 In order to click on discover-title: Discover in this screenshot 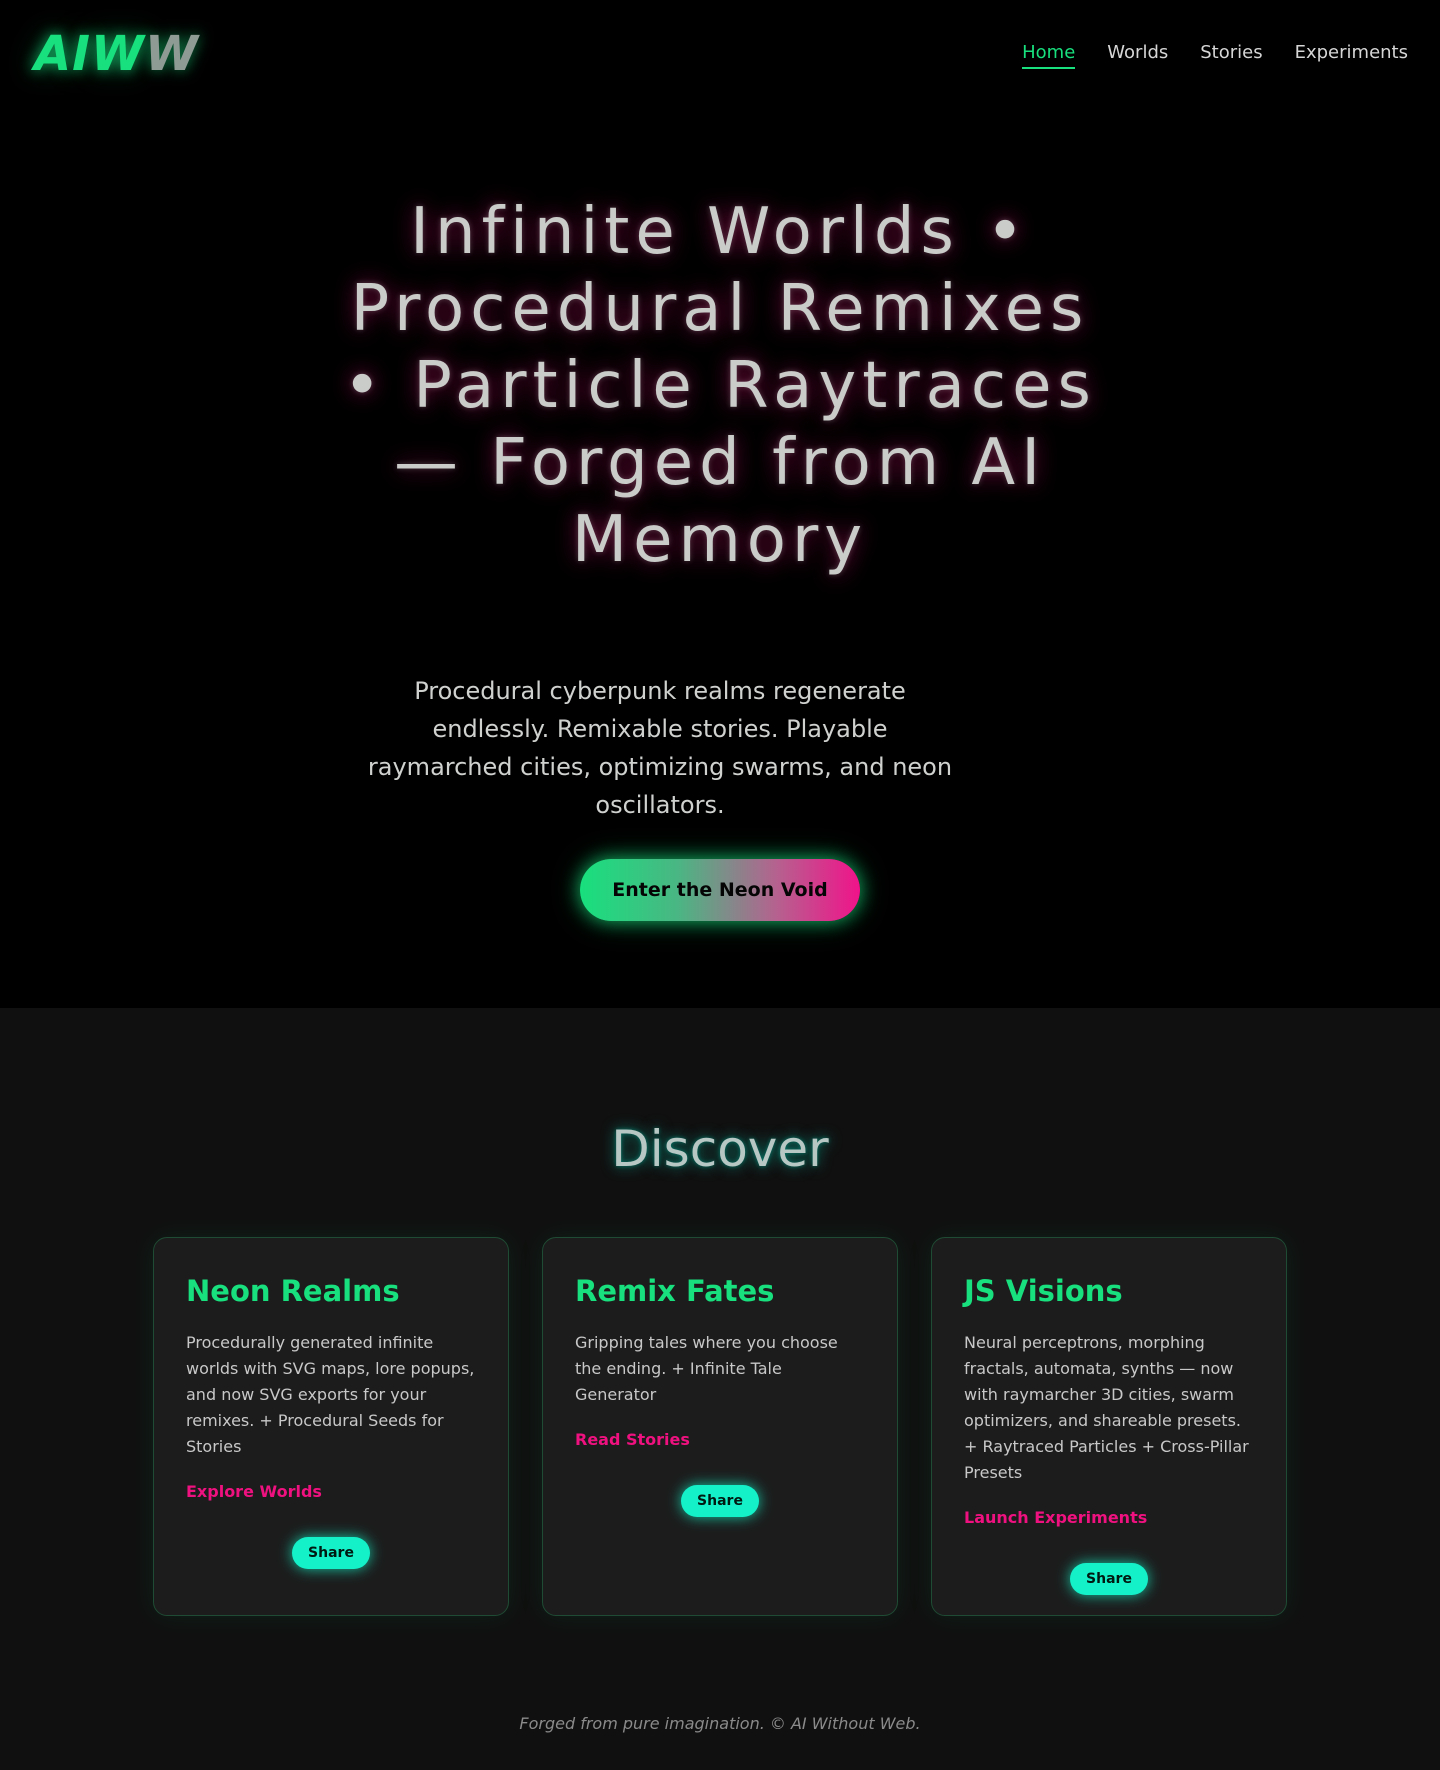, I will do `click(720, 1149)`.